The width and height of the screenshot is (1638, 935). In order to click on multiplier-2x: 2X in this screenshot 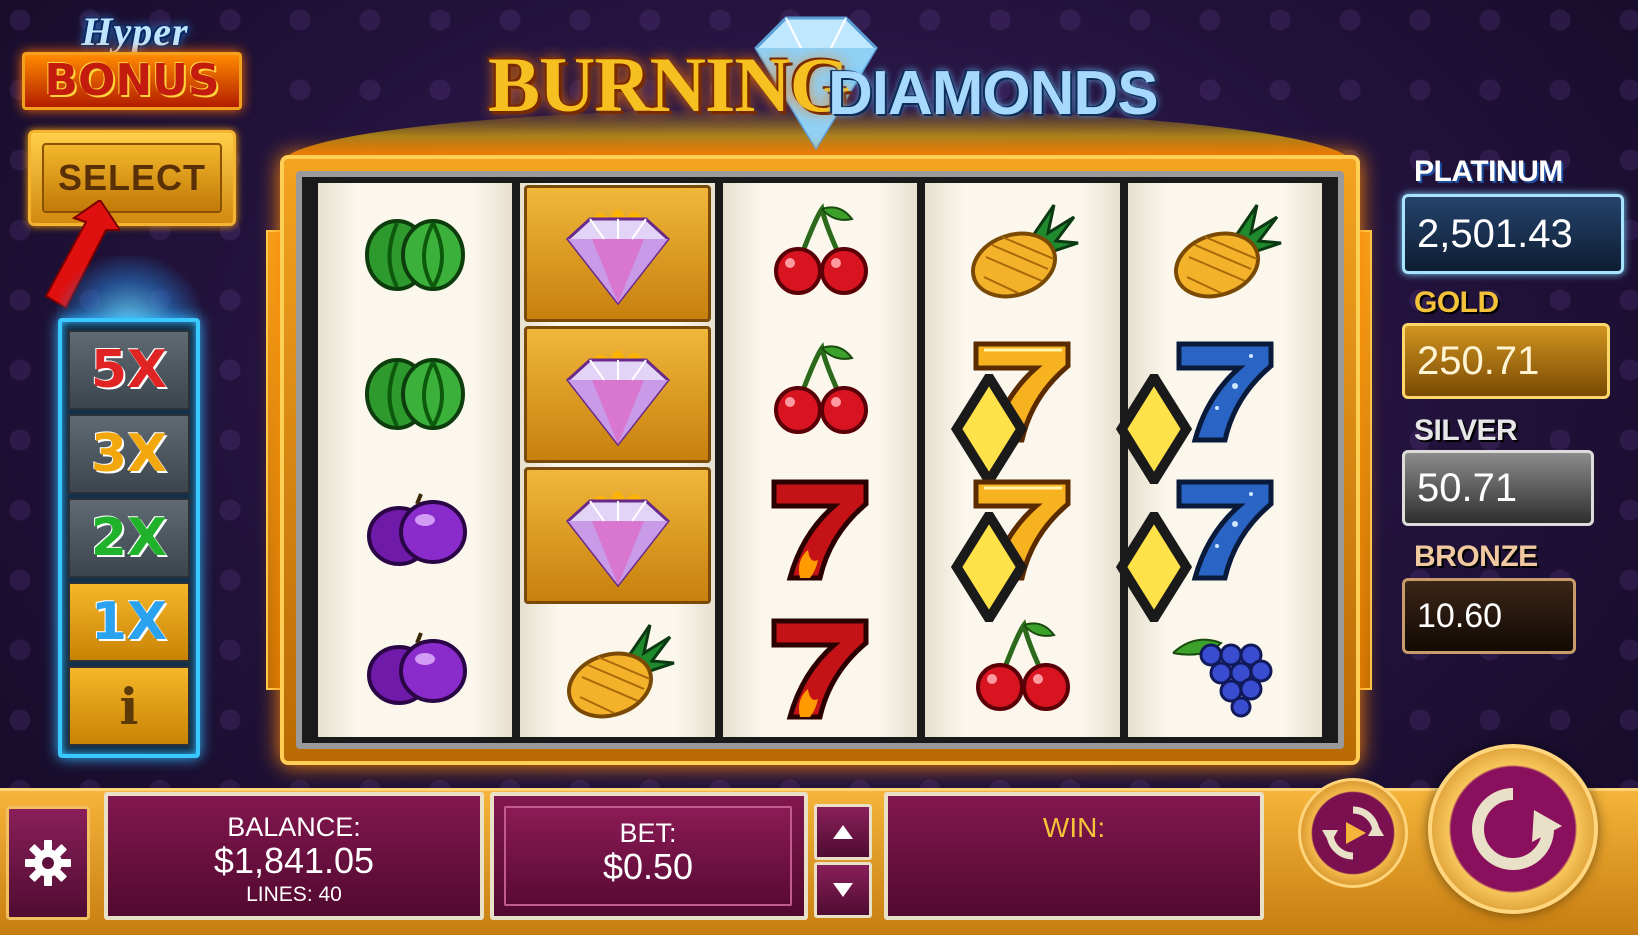, I will do `click(129, 538)`.